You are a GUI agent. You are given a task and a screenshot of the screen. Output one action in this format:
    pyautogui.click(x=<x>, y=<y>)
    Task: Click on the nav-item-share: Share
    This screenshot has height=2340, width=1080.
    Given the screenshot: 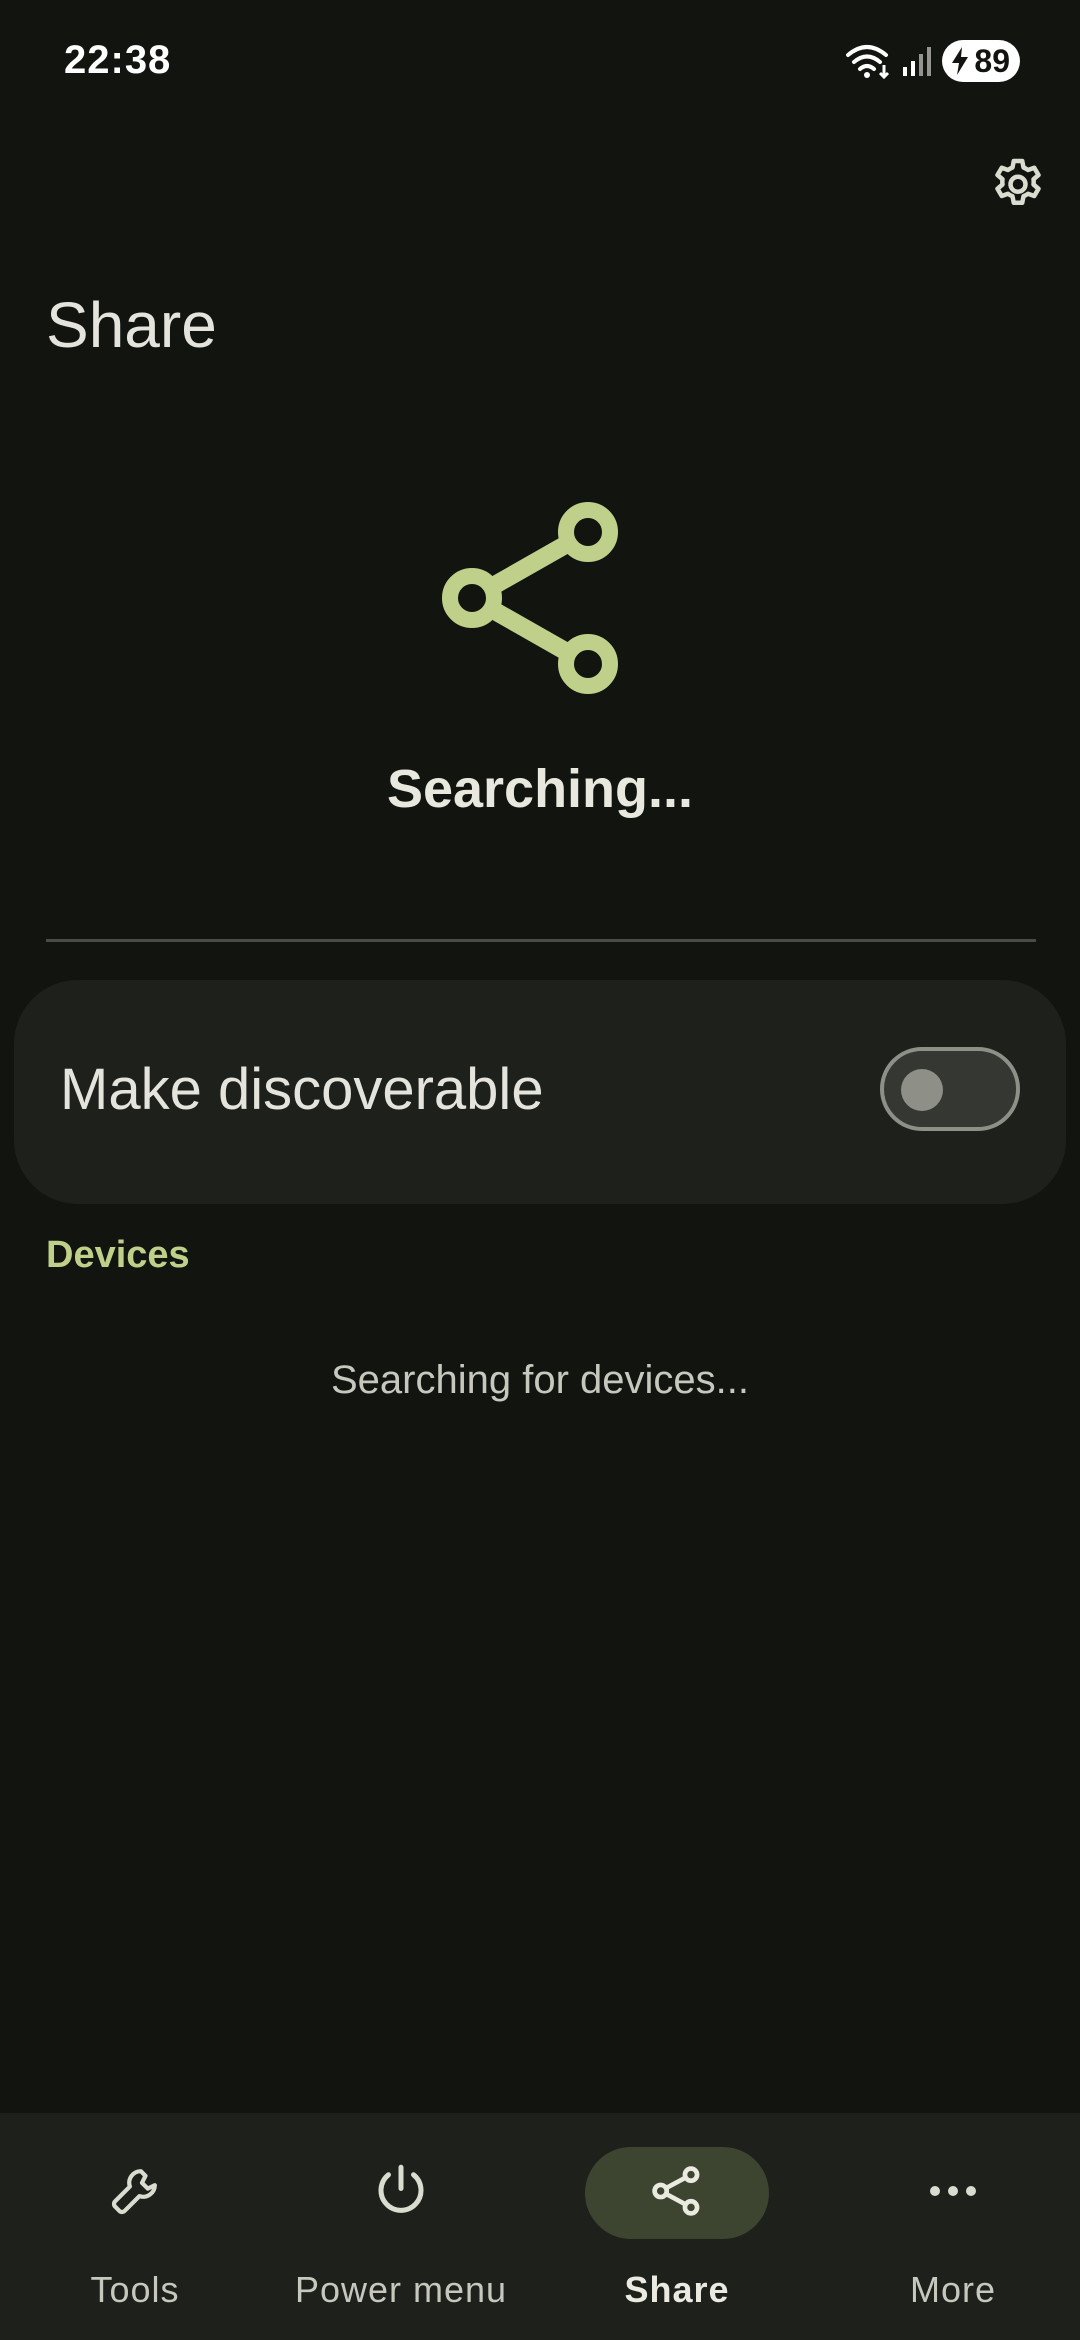 What is the action you would take?
    pyautogui.click(x=677, y=2226)
    